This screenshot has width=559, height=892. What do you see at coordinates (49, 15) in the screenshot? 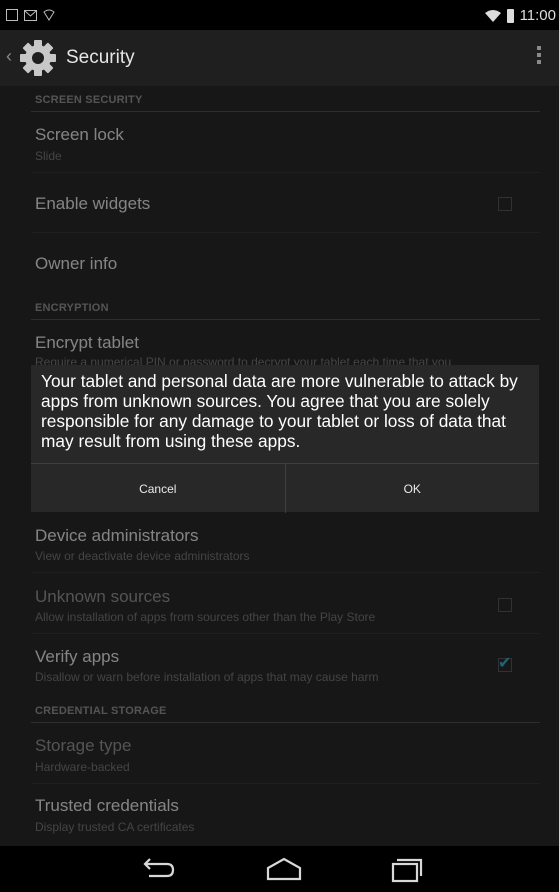
I see `notification-icon` at bounding box center [49, 15].